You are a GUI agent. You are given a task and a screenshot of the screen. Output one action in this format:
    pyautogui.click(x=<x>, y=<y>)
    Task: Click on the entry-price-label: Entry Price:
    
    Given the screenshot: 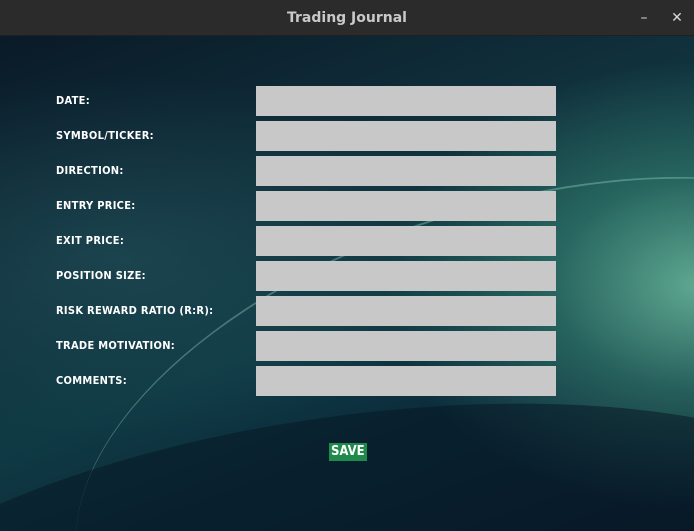 What is the action you would take?
    pyautogui.click(x=96, y=205)
    